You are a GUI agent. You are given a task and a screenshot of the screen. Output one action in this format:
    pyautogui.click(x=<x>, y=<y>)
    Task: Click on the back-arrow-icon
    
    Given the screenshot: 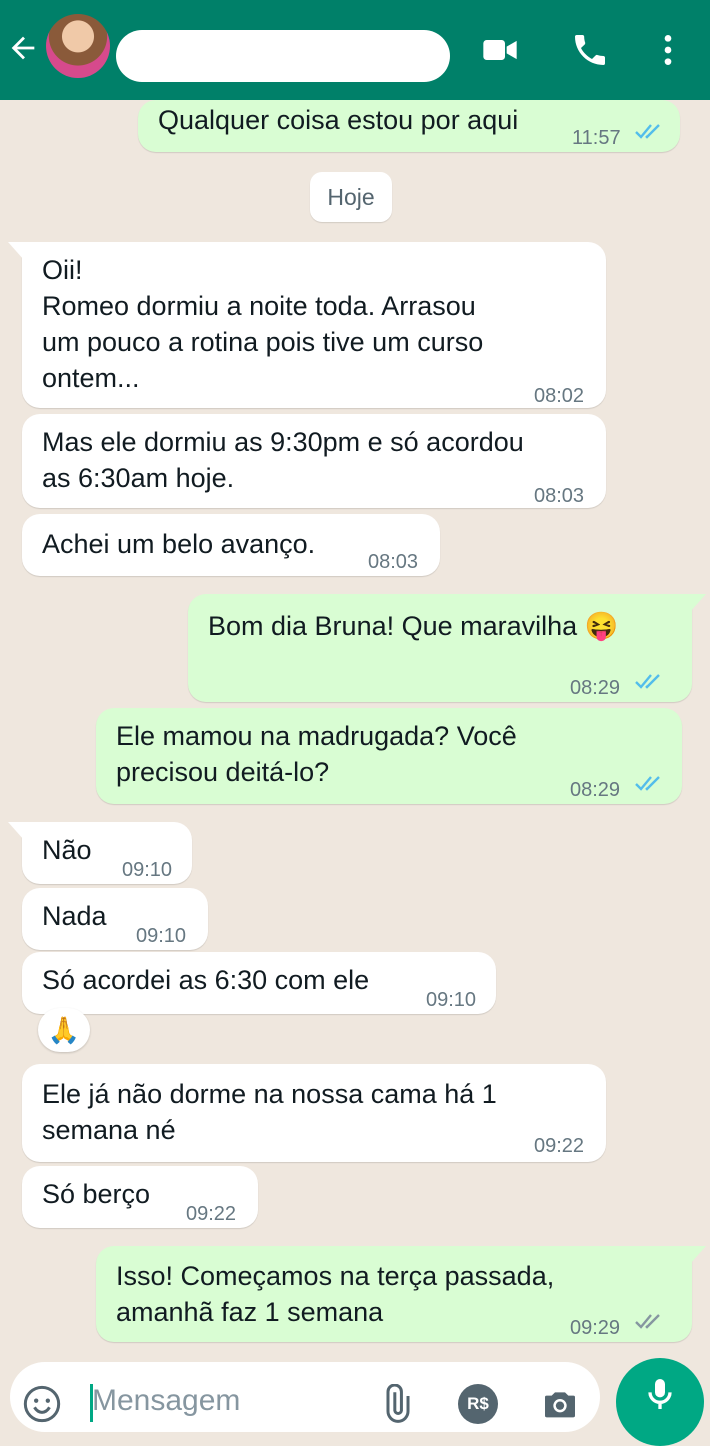 What is the action you would take?
    pyautogui.click(x=23, y=48)
    